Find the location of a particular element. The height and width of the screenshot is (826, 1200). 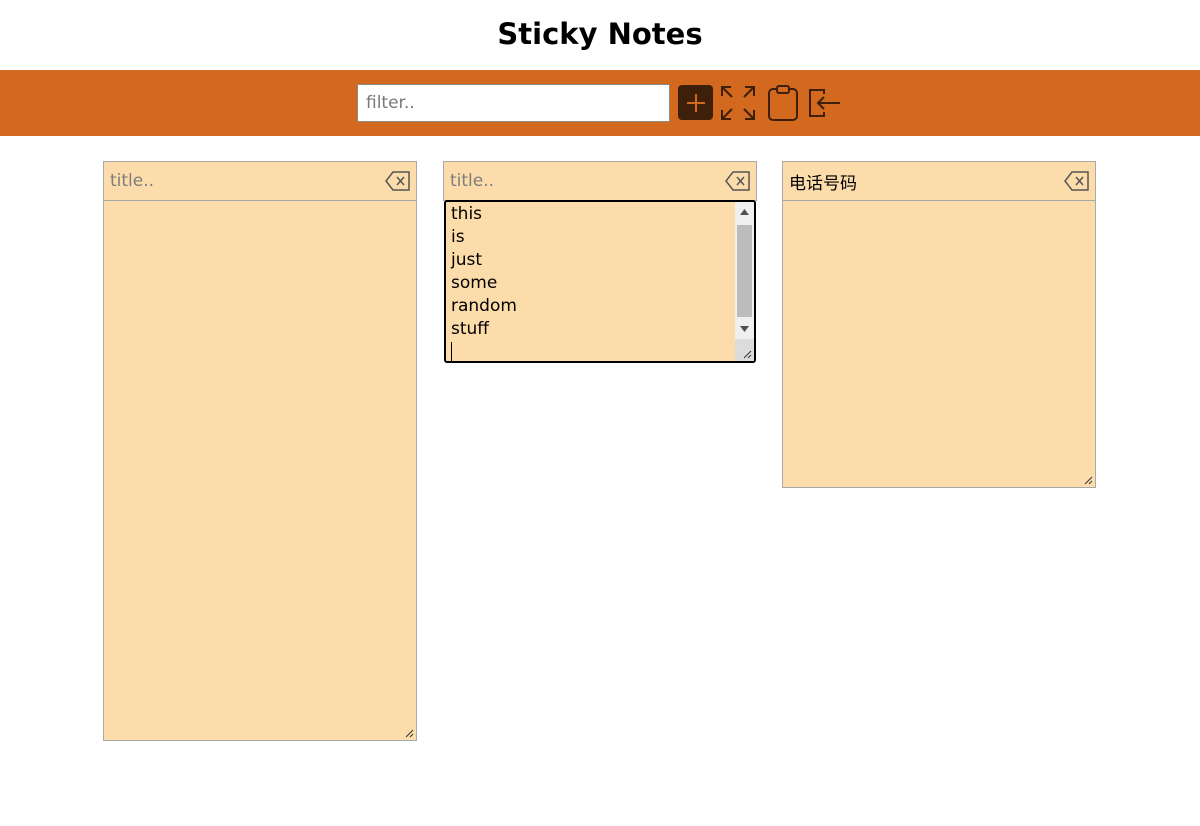

page-title: Sticky Notes is located at coordinates (600, 34).